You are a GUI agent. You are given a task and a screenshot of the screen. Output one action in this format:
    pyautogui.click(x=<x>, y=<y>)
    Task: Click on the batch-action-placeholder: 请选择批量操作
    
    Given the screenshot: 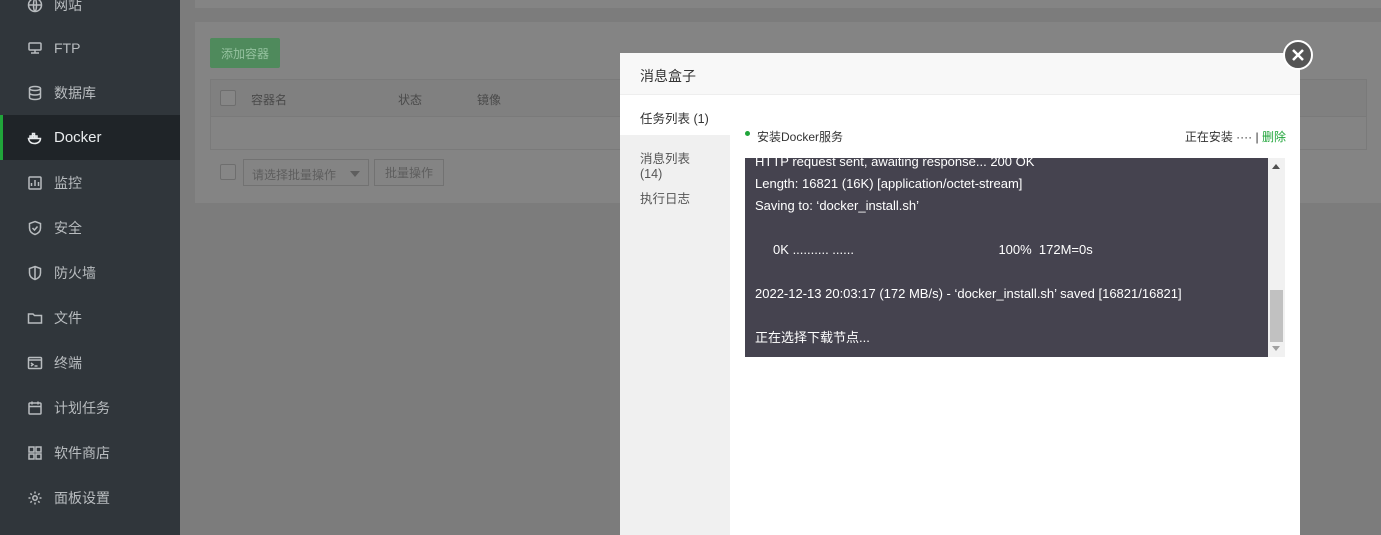 What is the action you would take?
    pyautogui.click(x=294, y=175)
    